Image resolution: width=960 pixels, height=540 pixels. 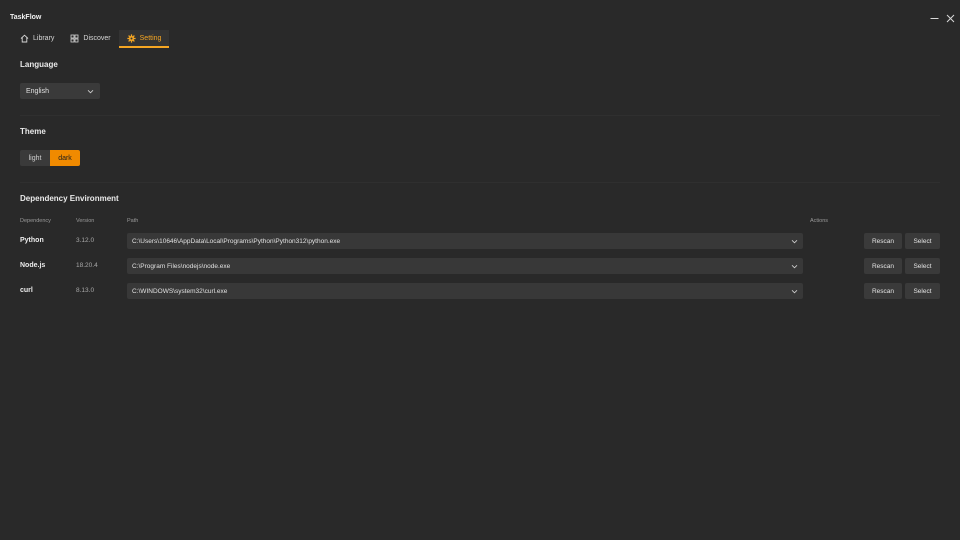 I want to click on close-icon, so click(x=950, y=18).